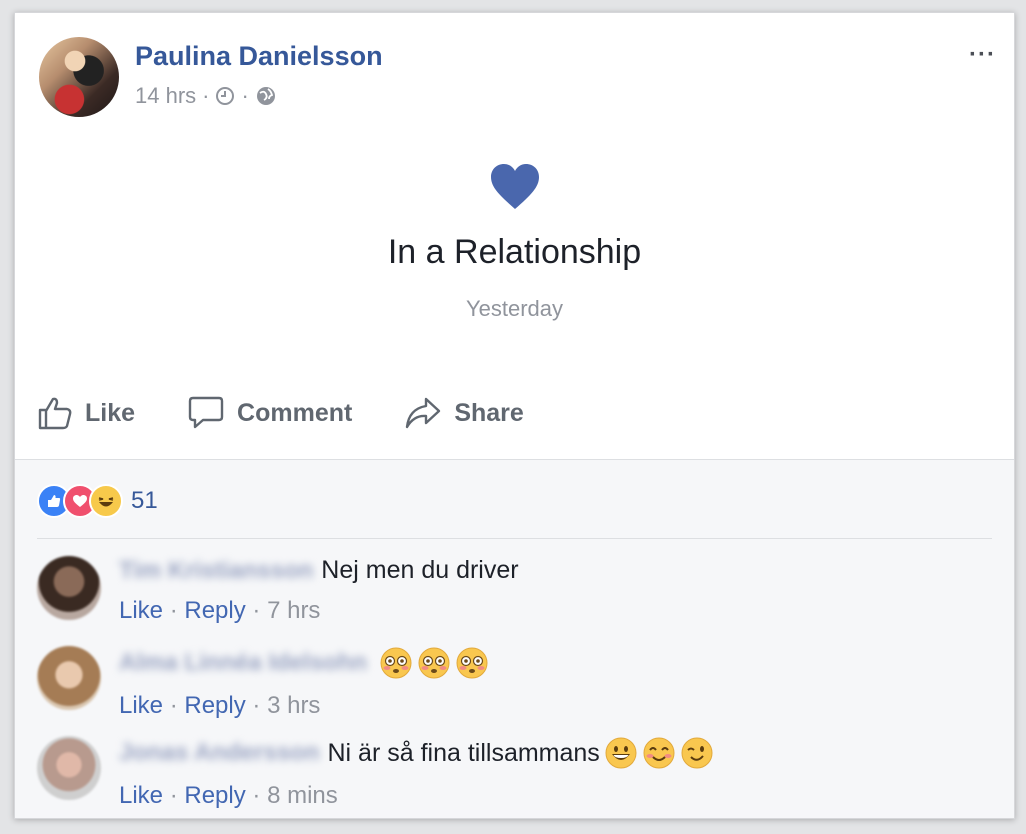  Describe the element at coordinates (514, 252) in the screenshot. I see `life-event-title: In a Relationship` at that location.